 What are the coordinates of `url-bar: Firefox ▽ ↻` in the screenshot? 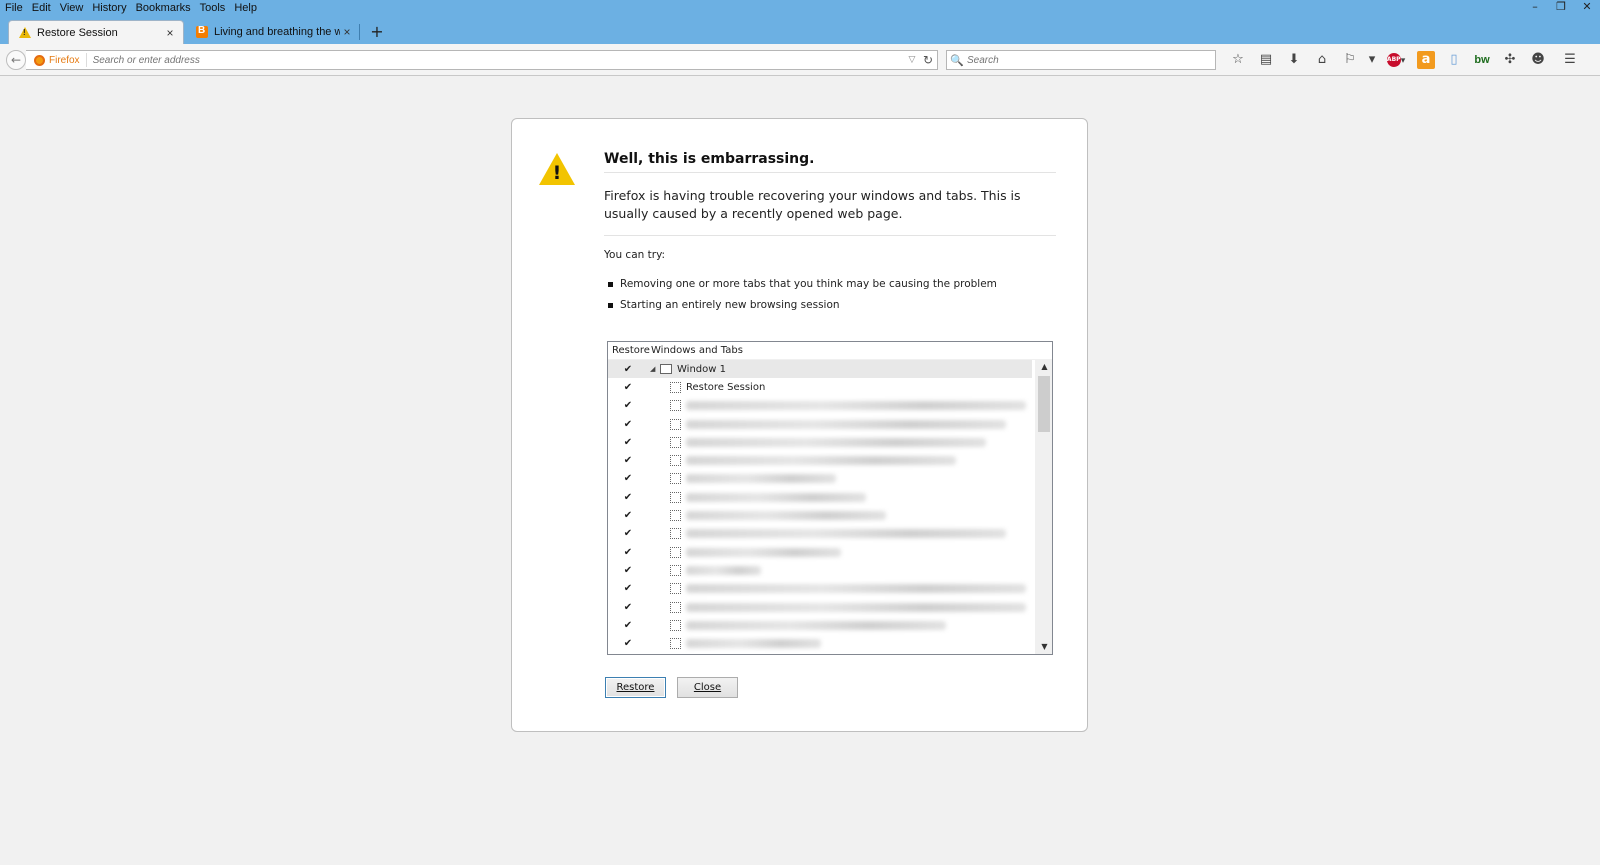 It's located at (482, 60).